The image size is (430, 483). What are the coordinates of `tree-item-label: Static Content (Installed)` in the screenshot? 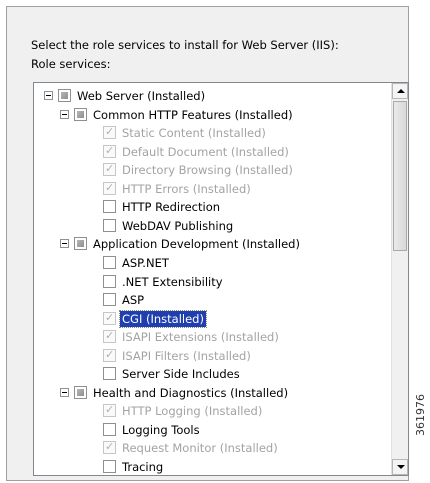 It's located at (194, 133).